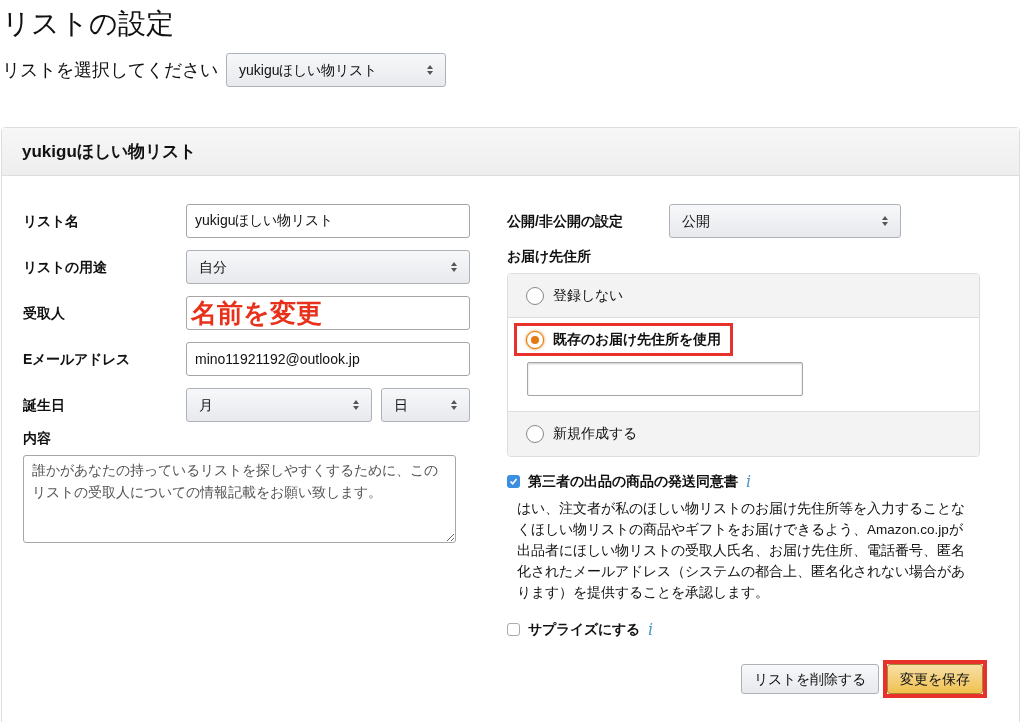 This screenshot has height=722, width=1024. Describe the element at coordinates (328, 221) in the screenshot. I see `text-field: yukiguほしい物リスト` at that location.